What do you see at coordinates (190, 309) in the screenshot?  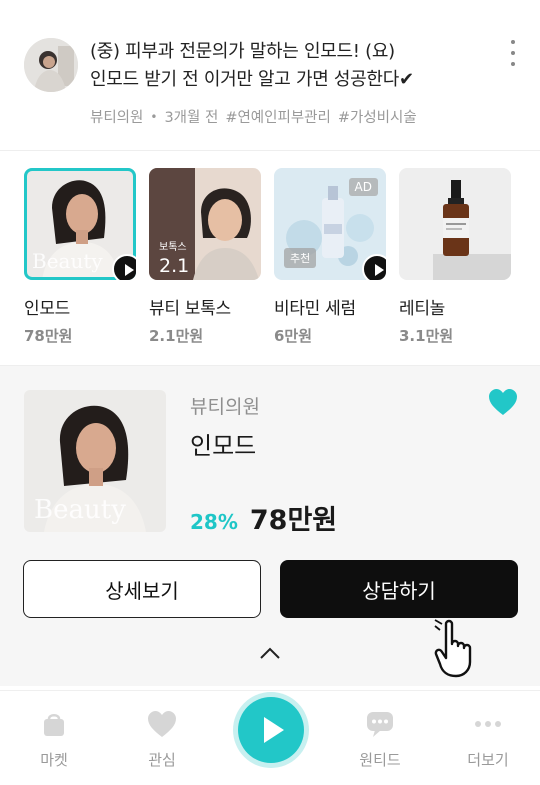 I see `product-name: 뷰티 보톡스` at bounding box center [190, 309].